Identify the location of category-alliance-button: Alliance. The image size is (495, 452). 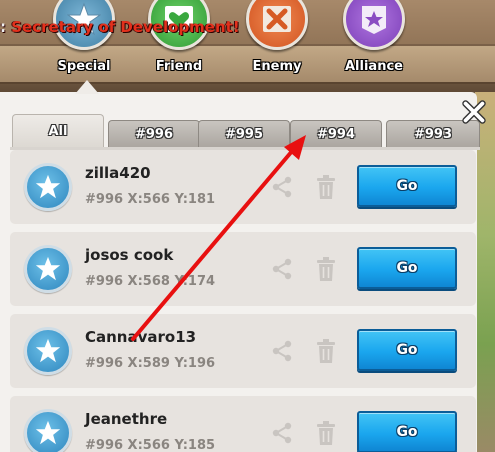
(374, 40).